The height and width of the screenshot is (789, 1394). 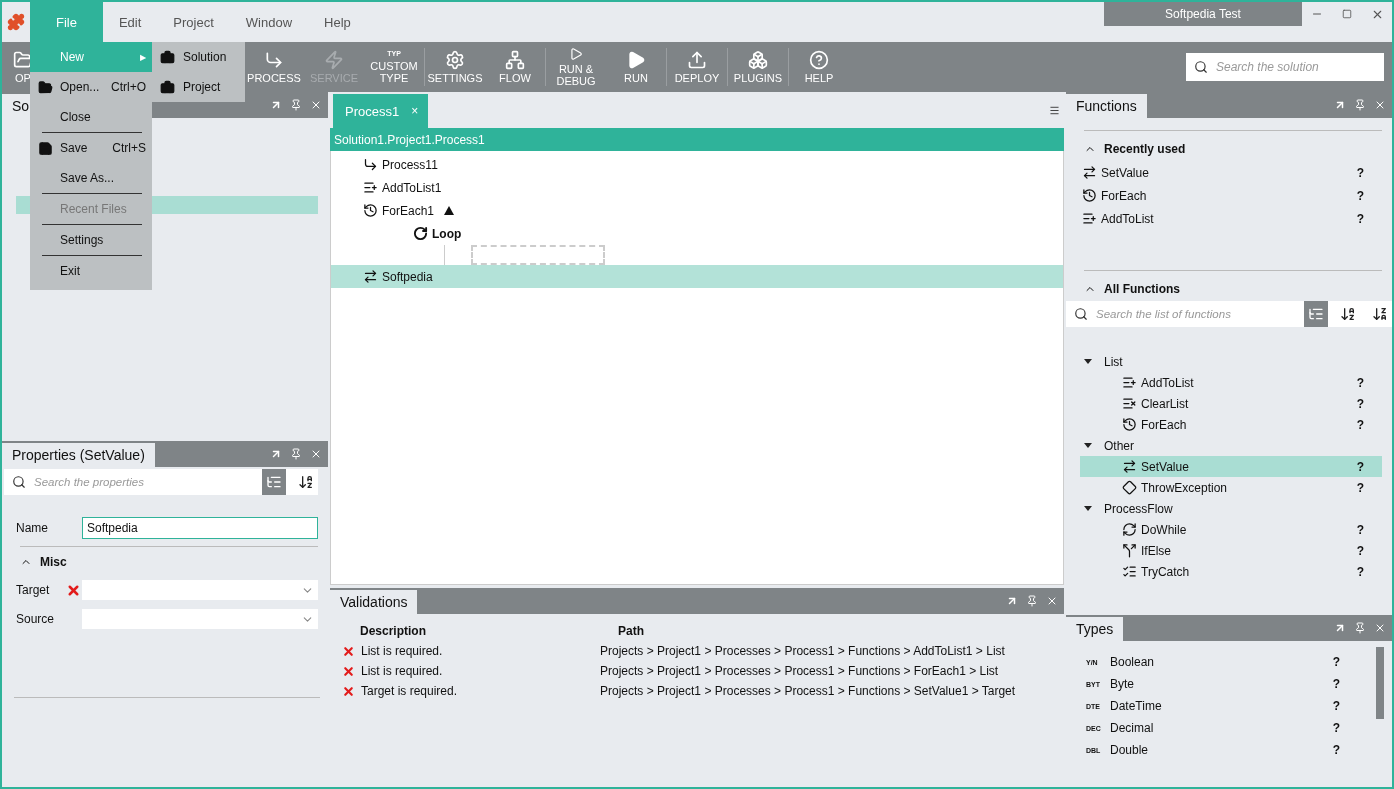 I want to click on scrollbar, so click(x=1380, y=683).